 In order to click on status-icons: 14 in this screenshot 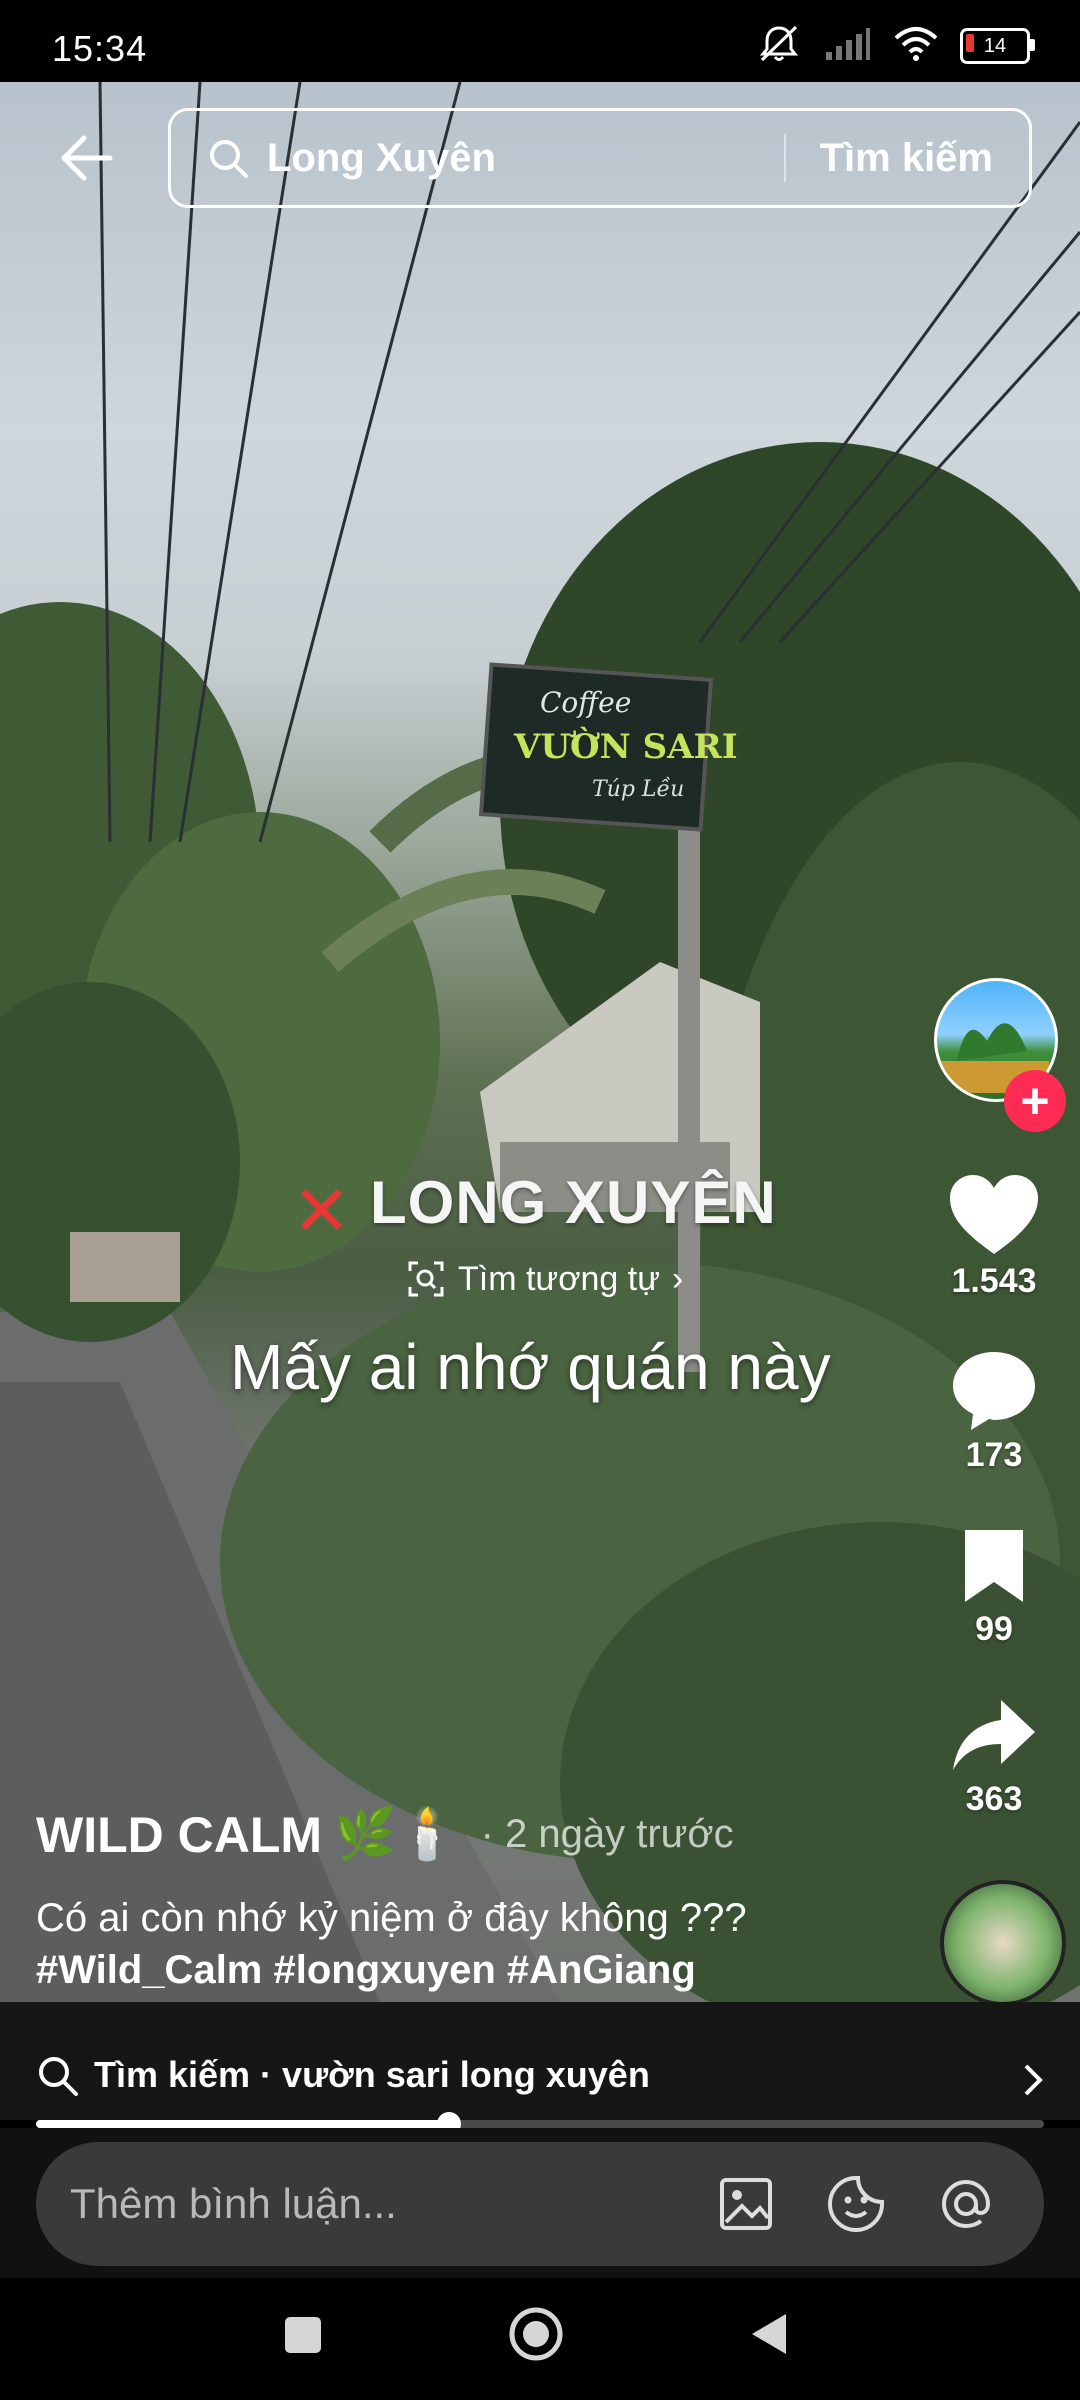, I will do `click(895, 46)`.